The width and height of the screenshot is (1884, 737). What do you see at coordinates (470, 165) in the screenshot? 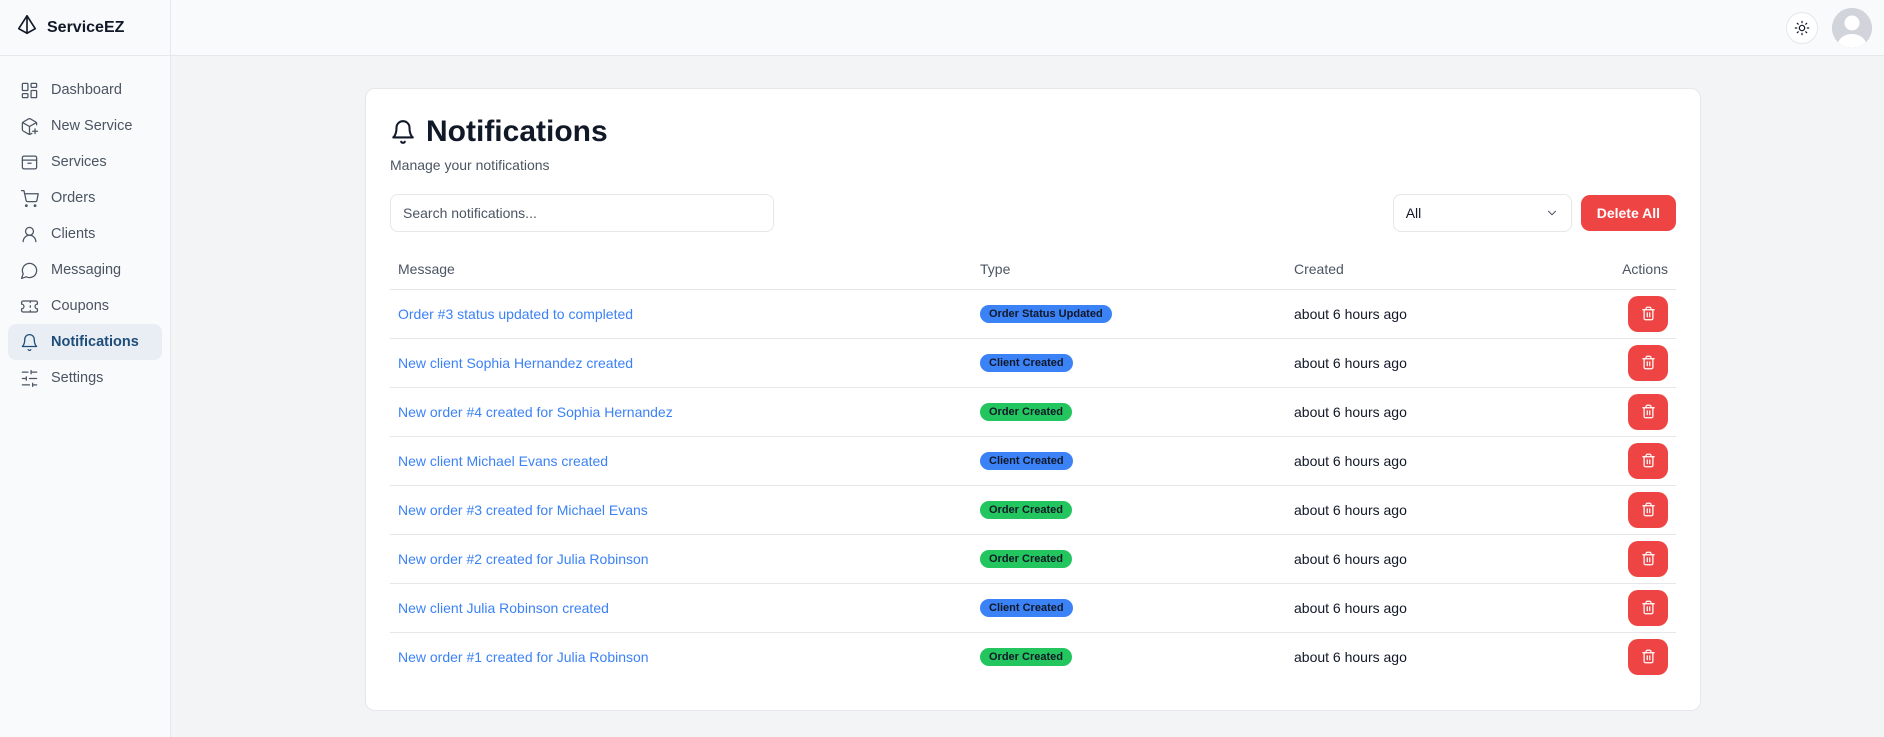
I see `page-subtitle: Manage your notifications` at bounding box center [470, 165].